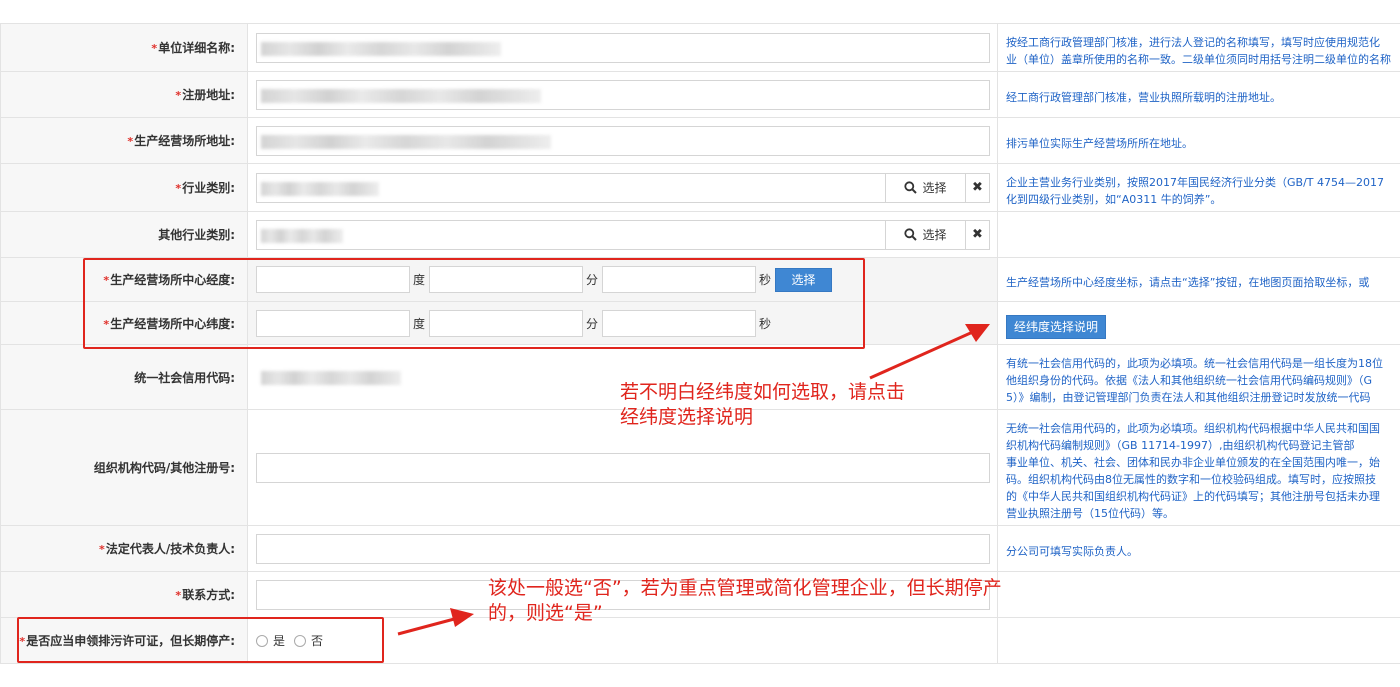 Image resolution: width=1400 pixels, height=687 pixels. What do you see at coordinates (745, 588) in the screenshot?
I see `annotation-line: 该处一般选“否”，若为重点管理或简化管理企业，但长期停产` at bounding box center [745, 588].